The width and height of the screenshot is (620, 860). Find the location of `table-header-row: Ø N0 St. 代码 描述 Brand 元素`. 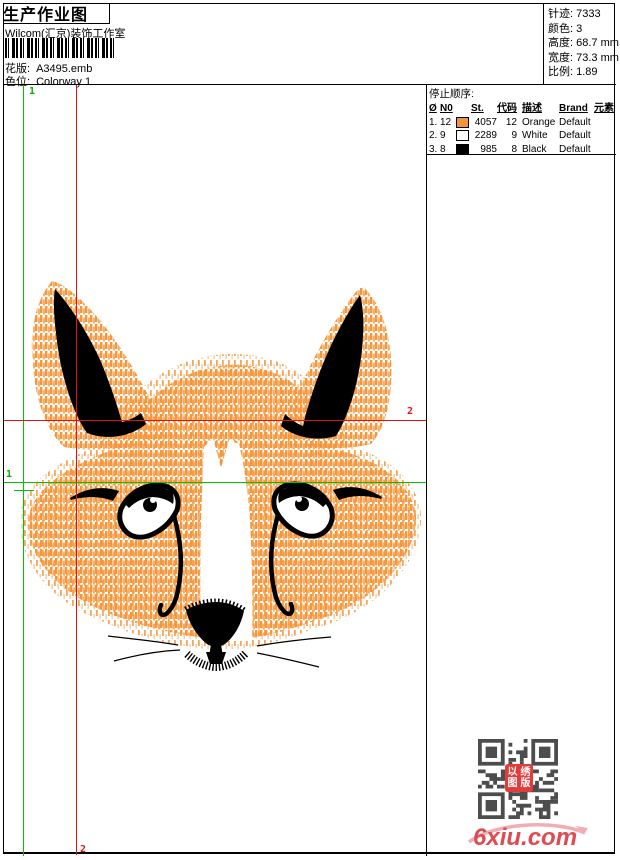

table-header-row: Ø N0 St. 代码 描述 Brand 元素 is located at coordinates (521, 108).